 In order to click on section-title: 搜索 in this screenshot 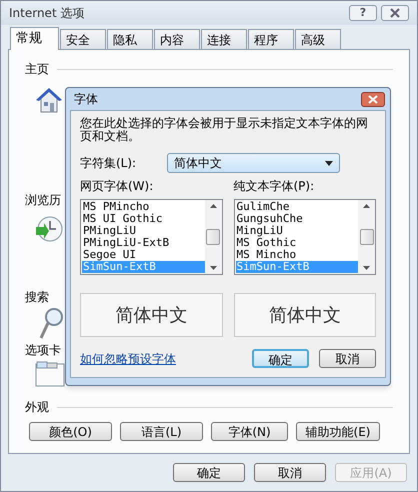, I will do `click(37, 297)`.